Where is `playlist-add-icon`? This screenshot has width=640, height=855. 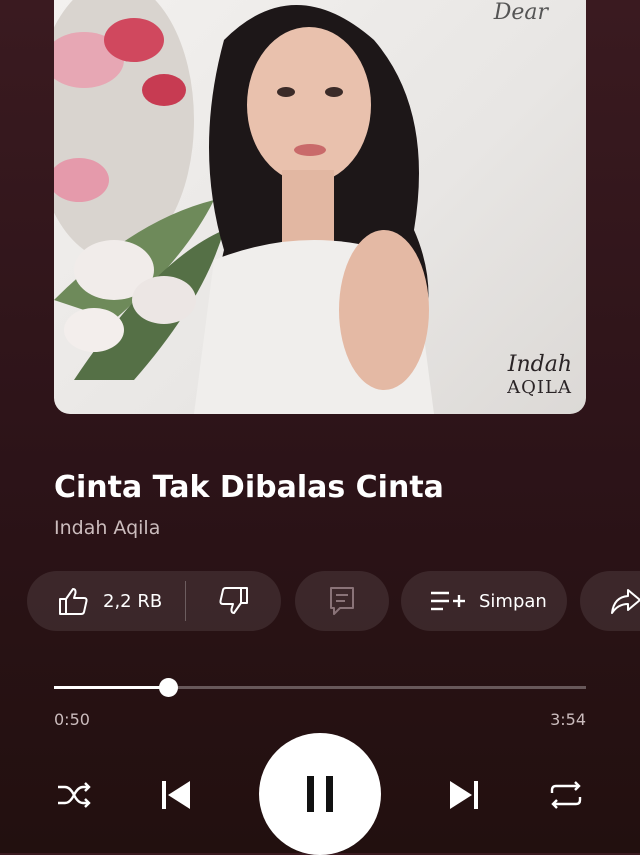 playlist-add-icon is located at coordinates (448, 601).